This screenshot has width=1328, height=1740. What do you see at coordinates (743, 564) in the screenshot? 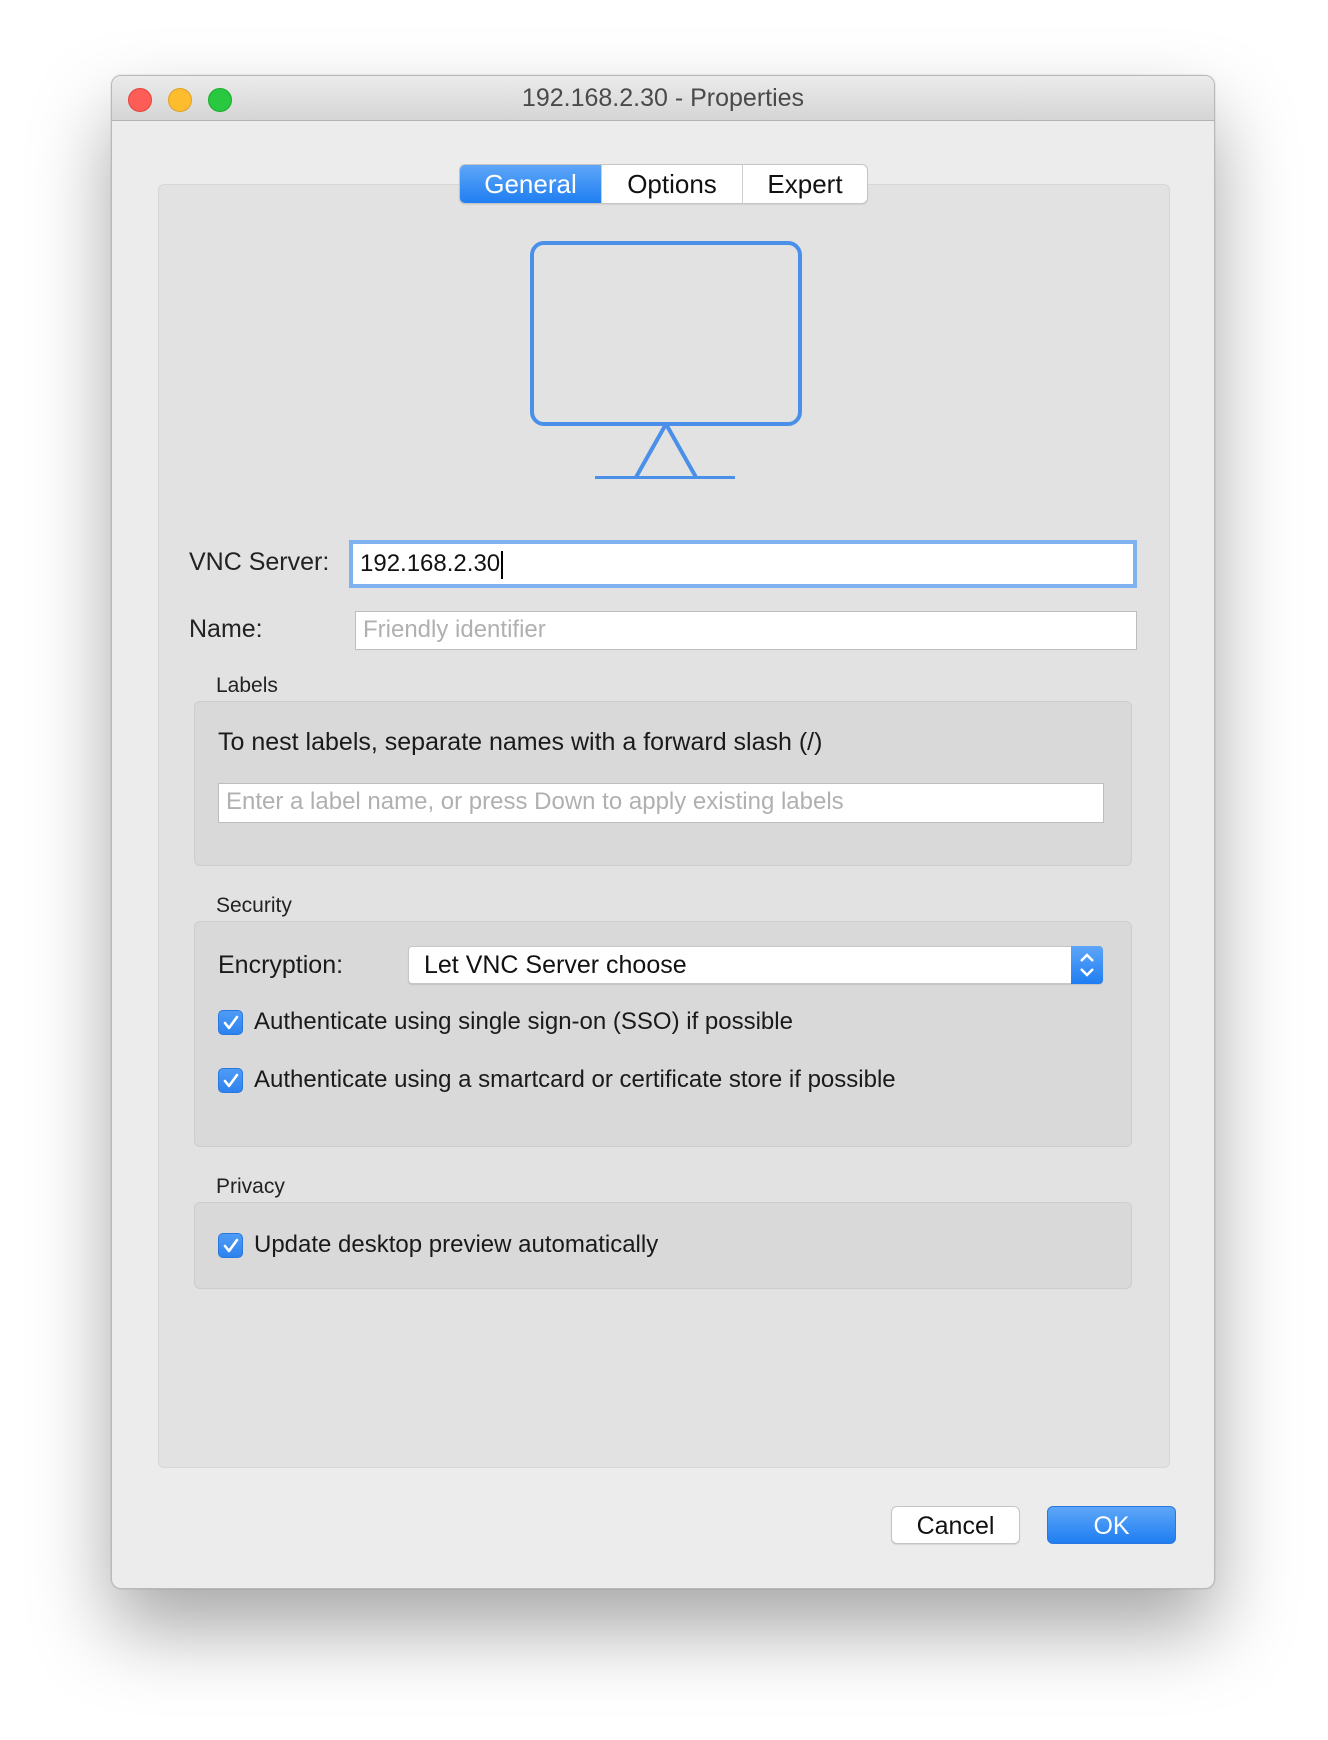
I see `vnc-server-input: 192.168.2.30` at bounding box center [743, 564].